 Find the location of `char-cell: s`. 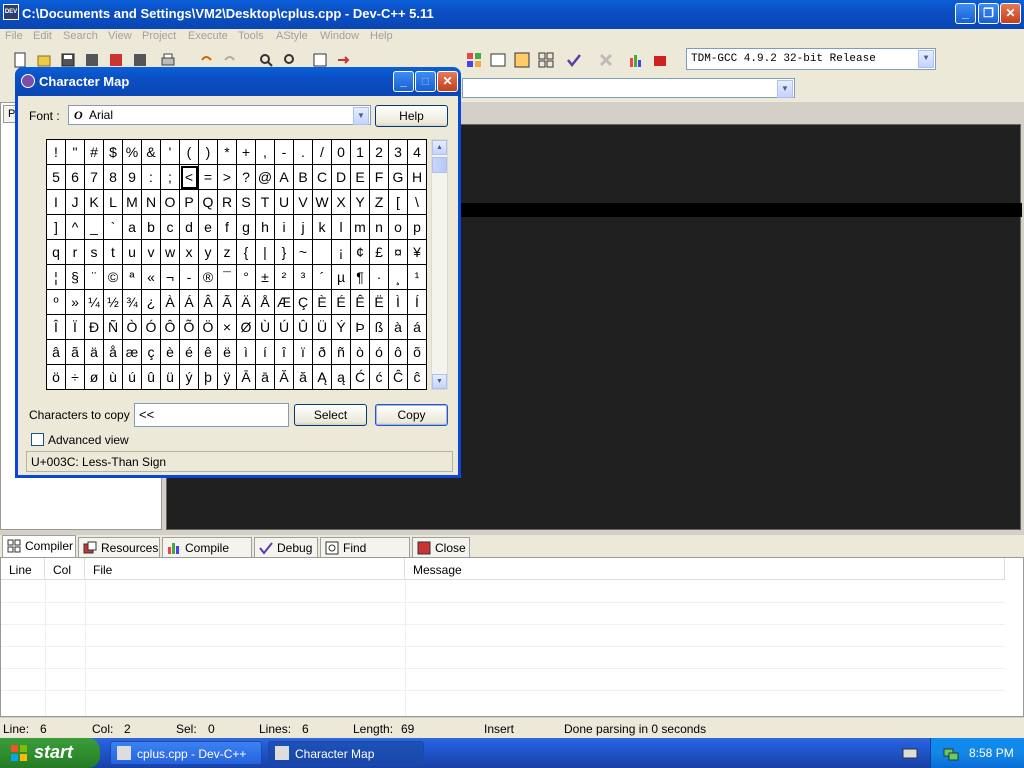

char-cell: s is located at coordinates (94, 252).